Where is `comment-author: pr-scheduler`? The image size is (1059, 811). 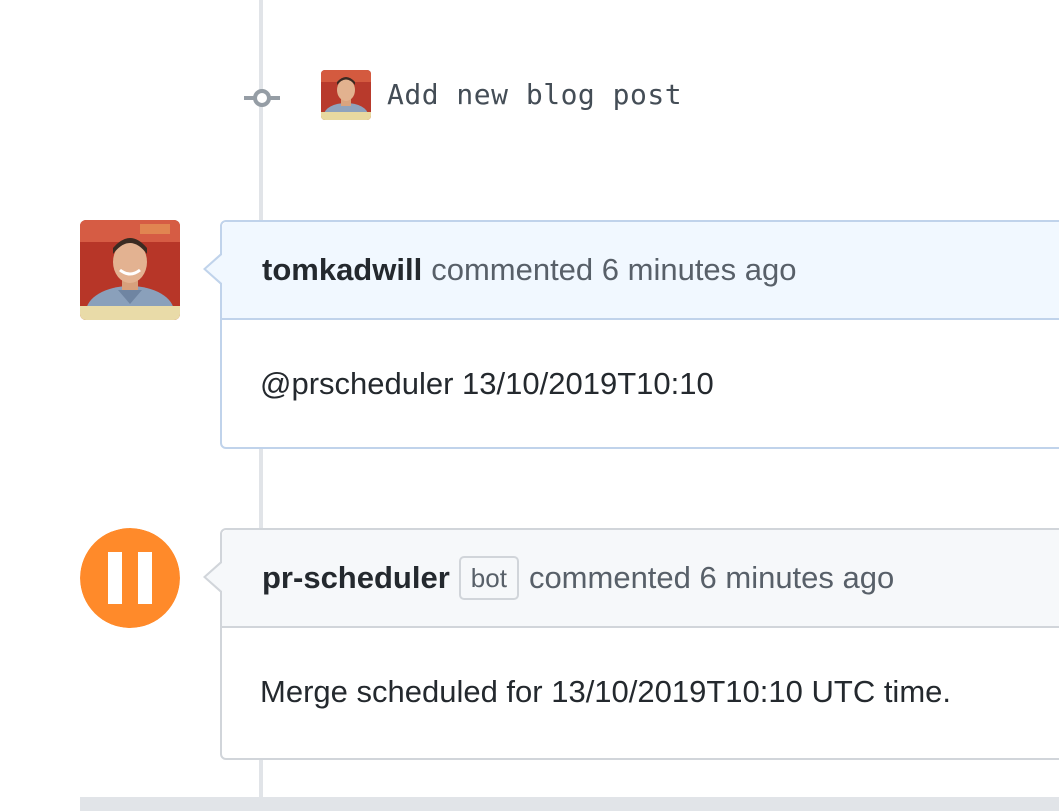
comment-author: pr-scheduler is located at coordinates (356, 578).